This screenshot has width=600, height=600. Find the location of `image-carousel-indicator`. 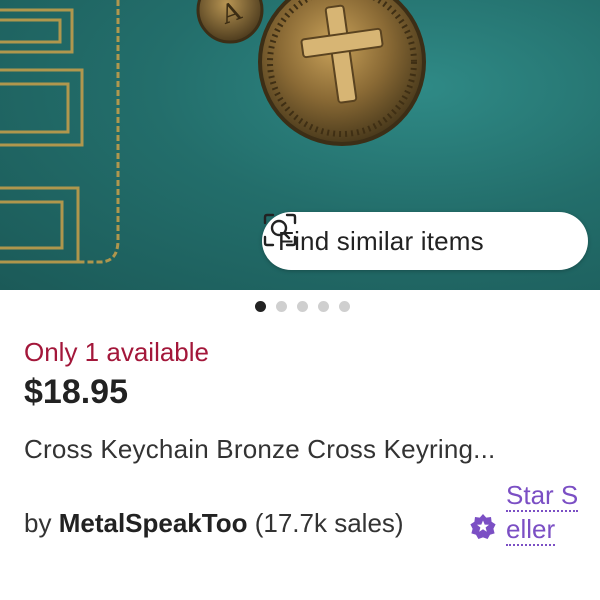

image-carousel-indicator is located at coordinates (300, 308).